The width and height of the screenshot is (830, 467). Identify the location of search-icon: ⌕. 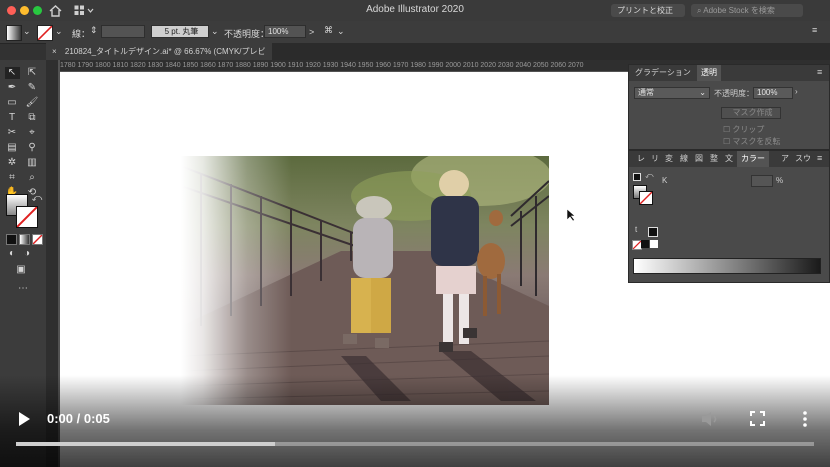
(699, 10).